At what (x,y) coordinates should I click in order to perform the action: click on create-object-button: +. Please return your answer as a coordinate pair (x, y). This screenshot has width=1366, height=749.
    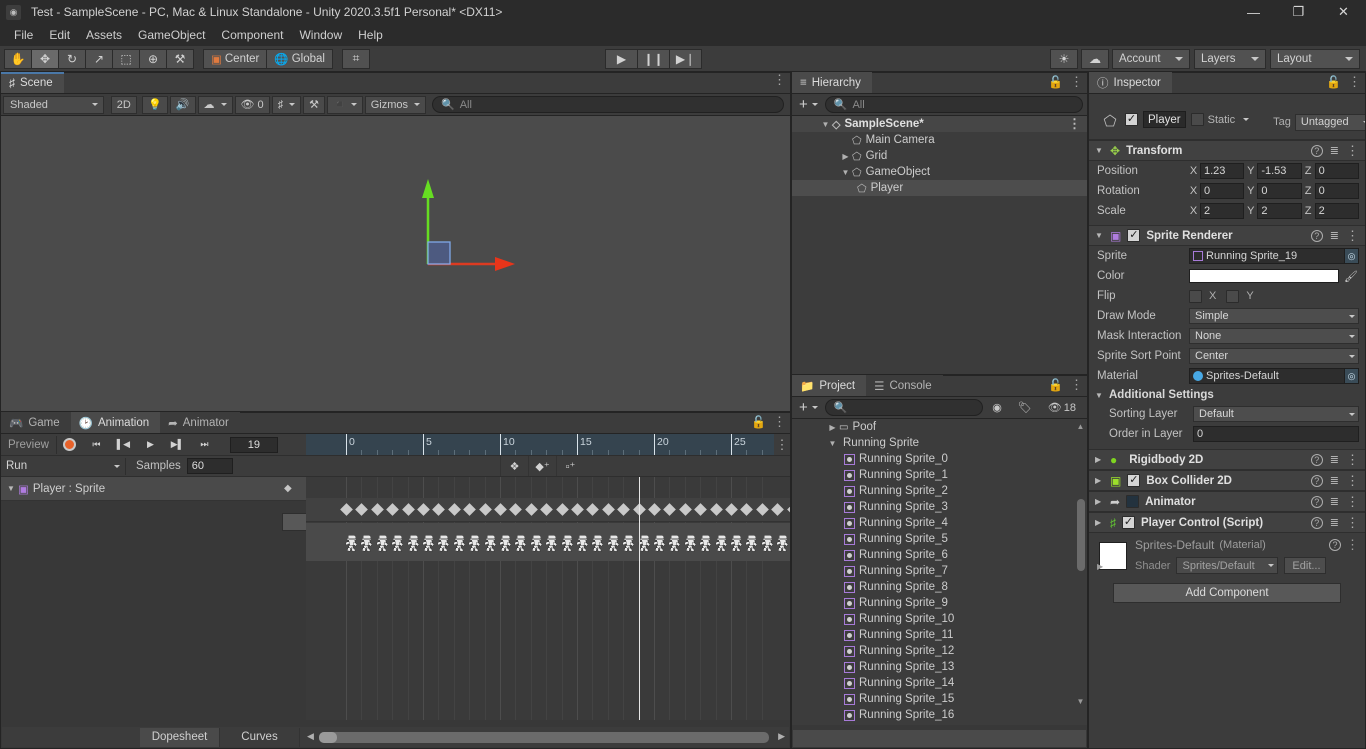
    Looking at the image, I should click on (808, 104).